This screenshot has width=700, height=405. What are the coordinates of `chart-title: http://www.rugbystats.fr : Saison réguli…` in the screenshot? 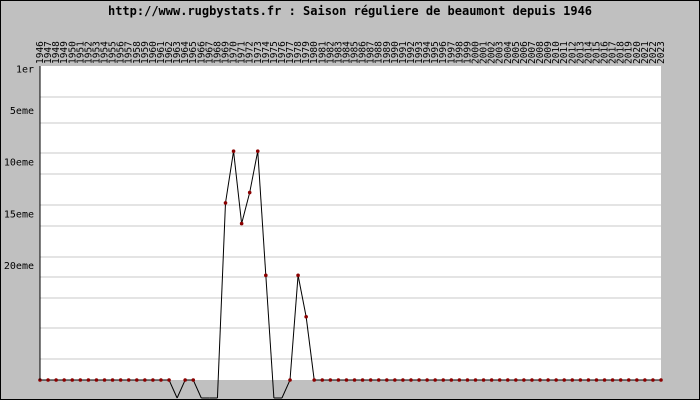 It's located at (350, 11).